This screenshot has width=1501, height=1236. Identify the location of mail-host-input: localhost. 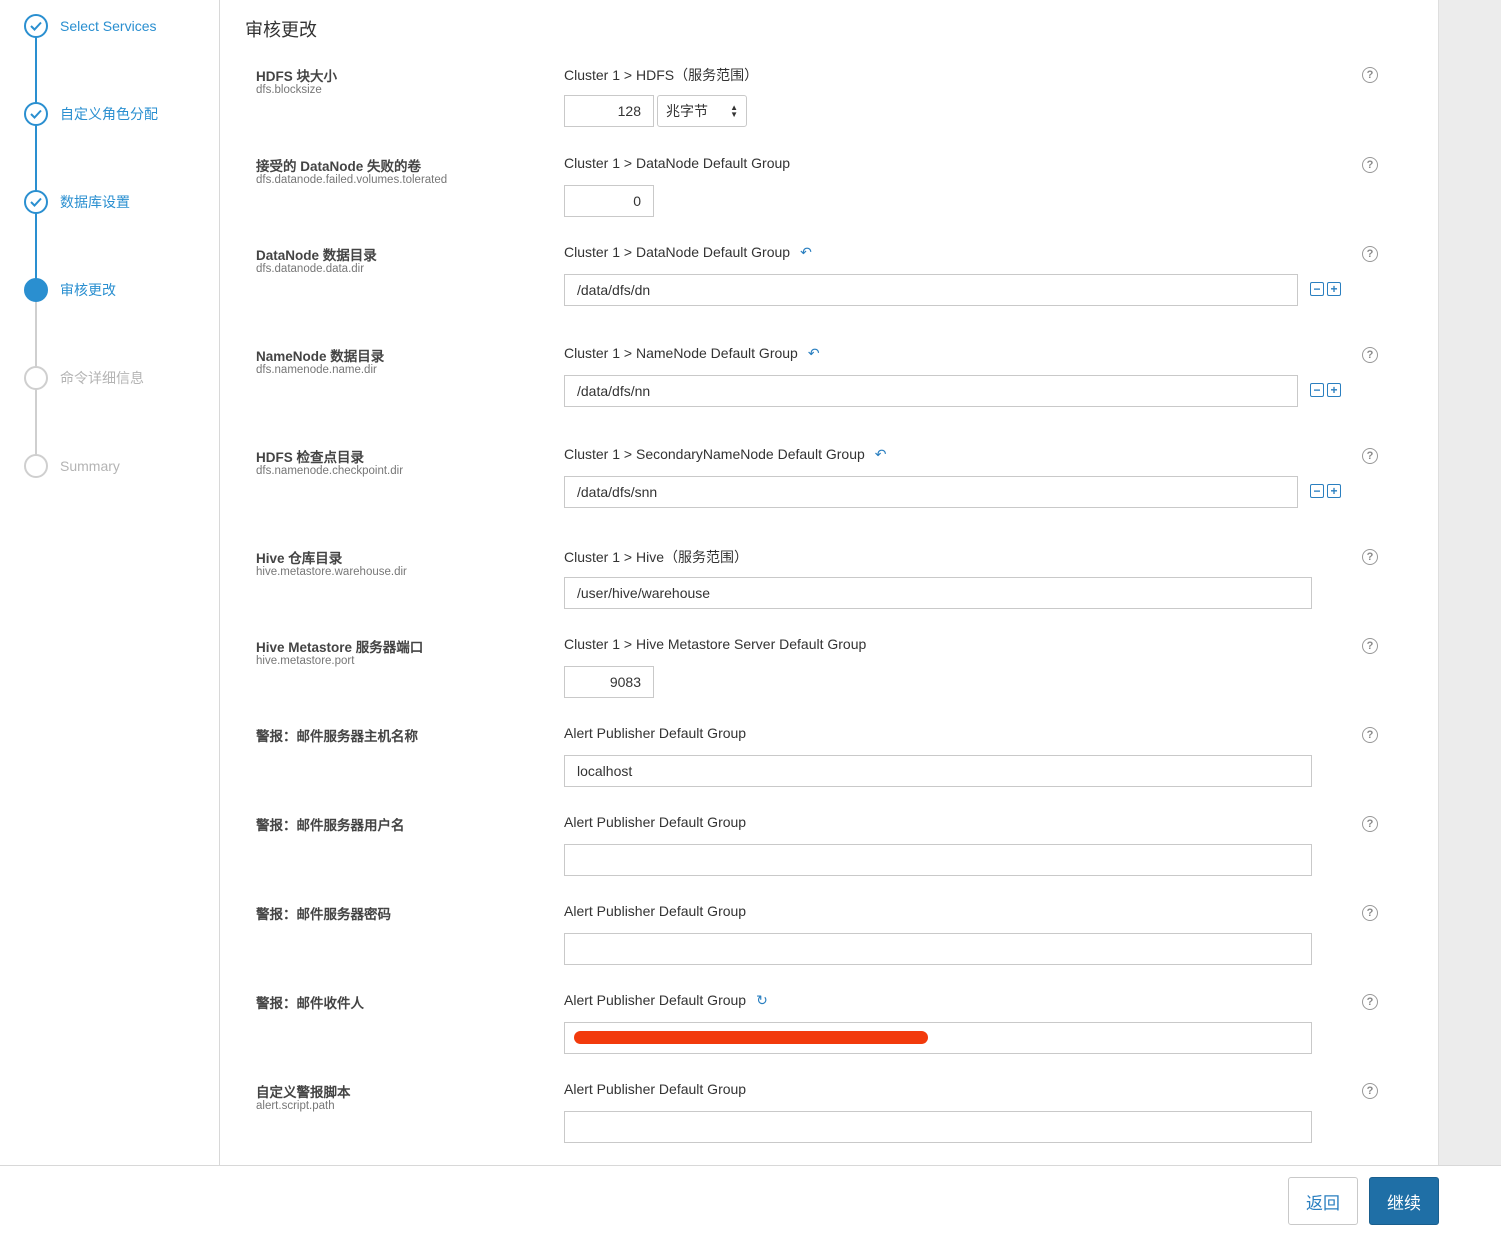
(938, 771).